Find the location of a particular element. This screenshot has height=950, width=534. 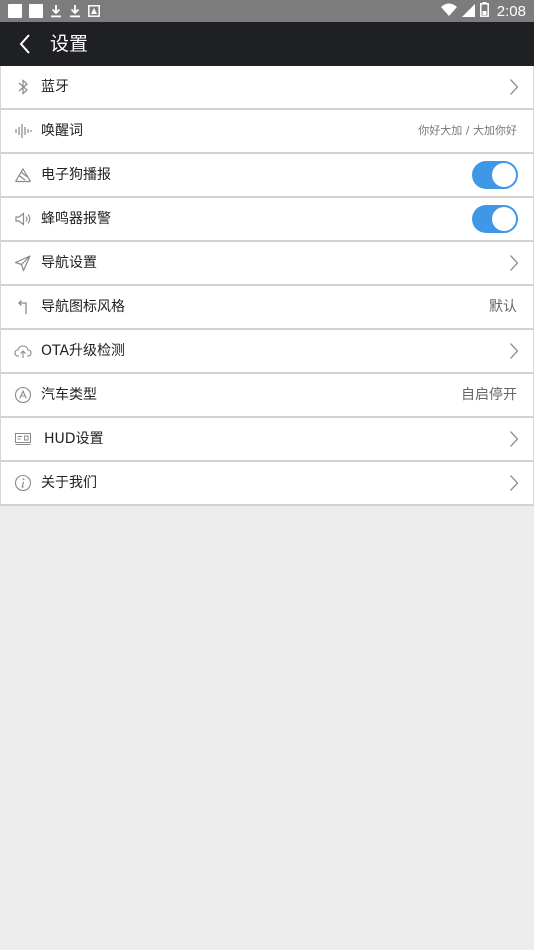

voice-wave-icon is located at coordinates (23, 131).